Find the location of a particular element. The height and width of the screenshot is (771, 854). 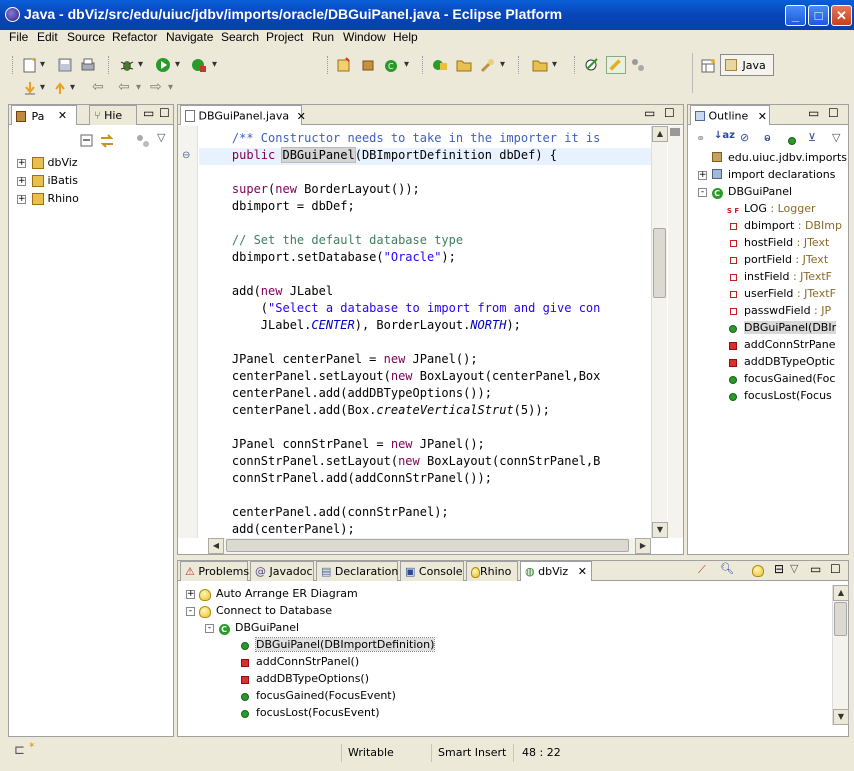

back-icon: ⇦ is located at coordinates (124, 87).